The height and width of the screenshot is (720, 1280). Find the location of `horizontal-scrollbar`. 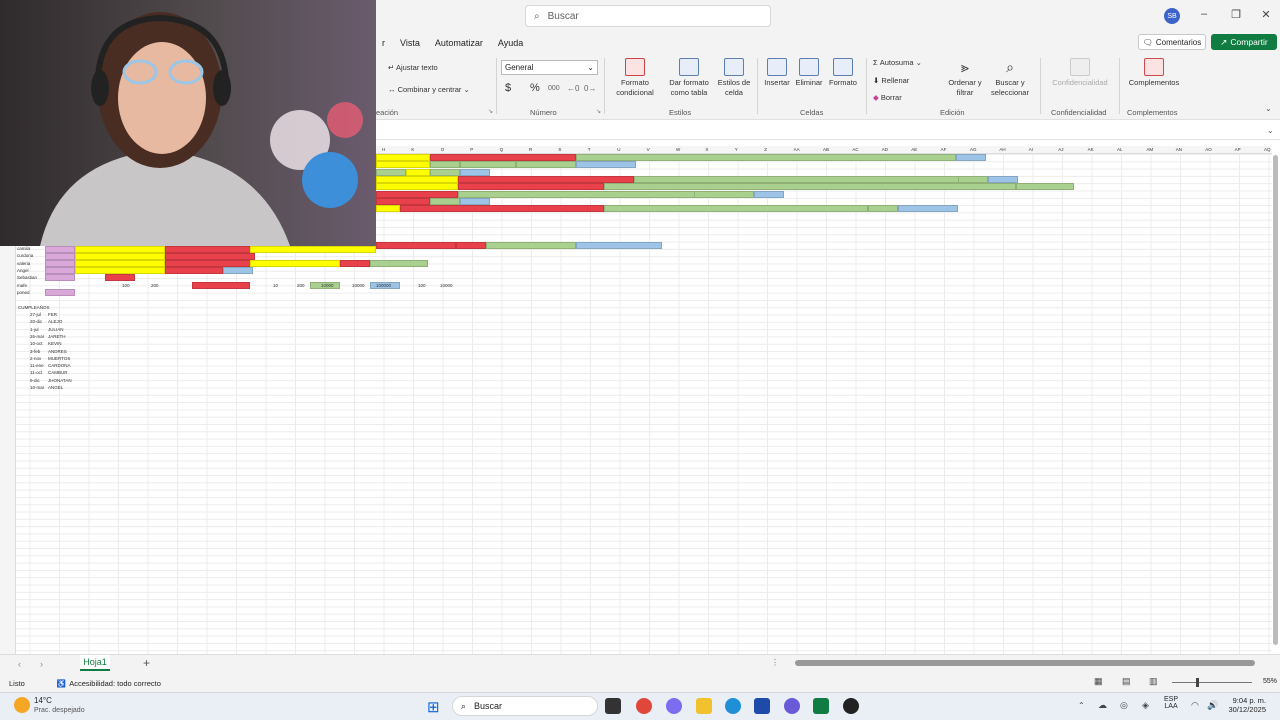

horizontal-scrollbar is located at coordinates (1025, 663).